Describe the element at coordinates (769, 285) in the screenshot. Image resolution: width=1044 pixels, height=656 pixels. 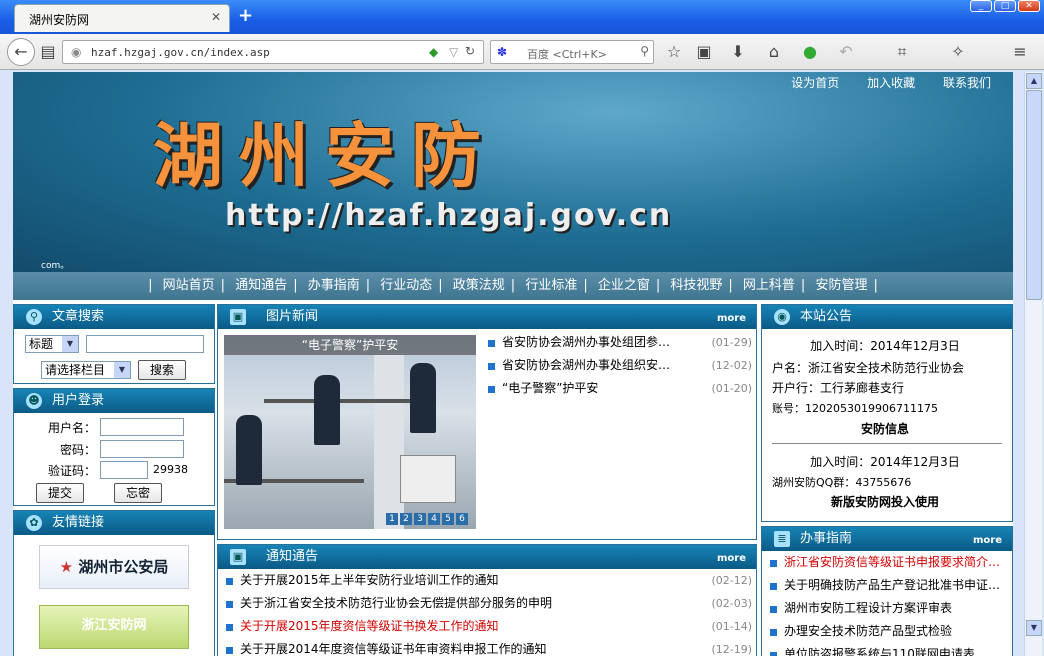
I see `nav-science: 网上科普` at that location.